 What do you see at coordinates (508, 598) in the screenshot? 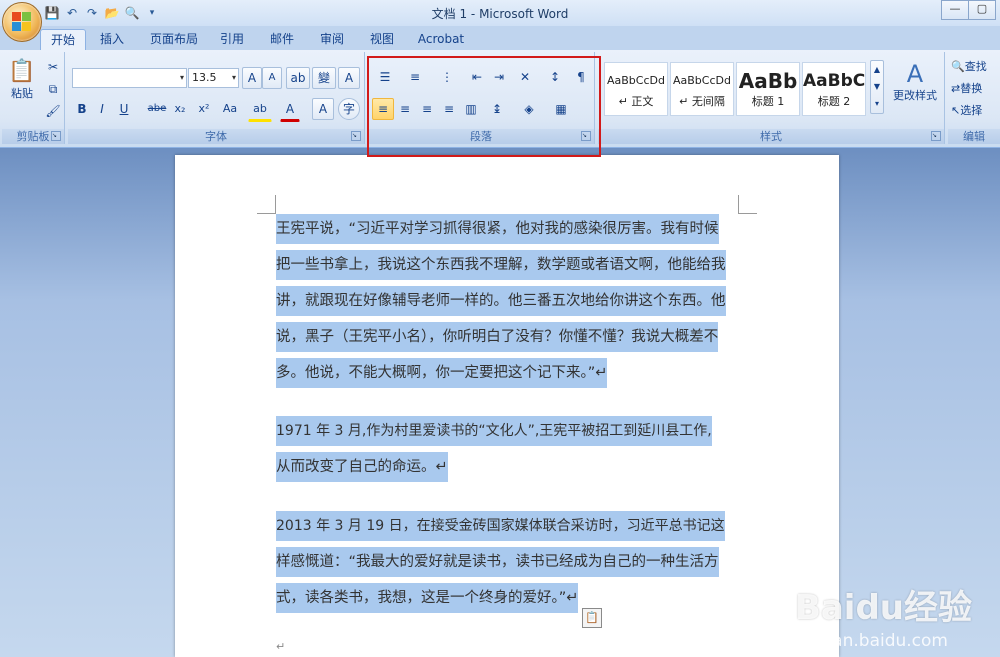
I see `text-line: 式，读各类书，我想，这是一个终身的爱好。”↵` at bounding box center [508, 598].